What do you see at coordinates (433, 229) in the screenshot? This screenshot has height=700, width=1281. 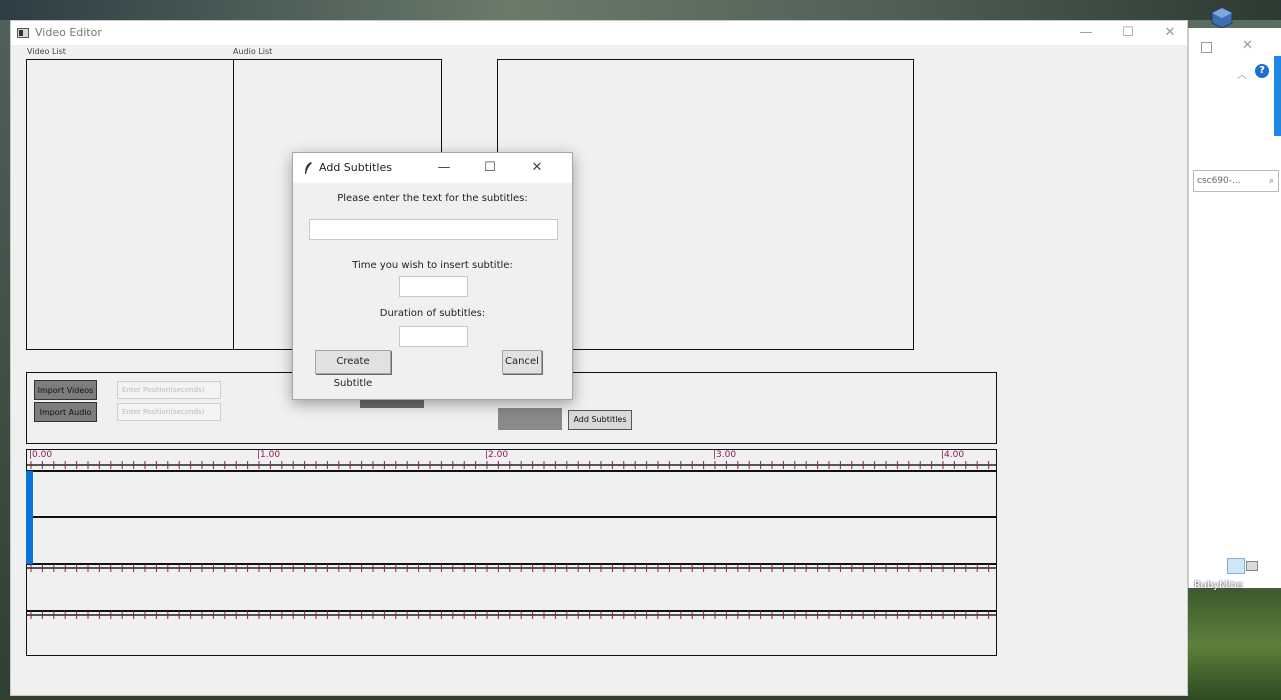 I see `subtitle-text-input` at bounding box center [433, 229].